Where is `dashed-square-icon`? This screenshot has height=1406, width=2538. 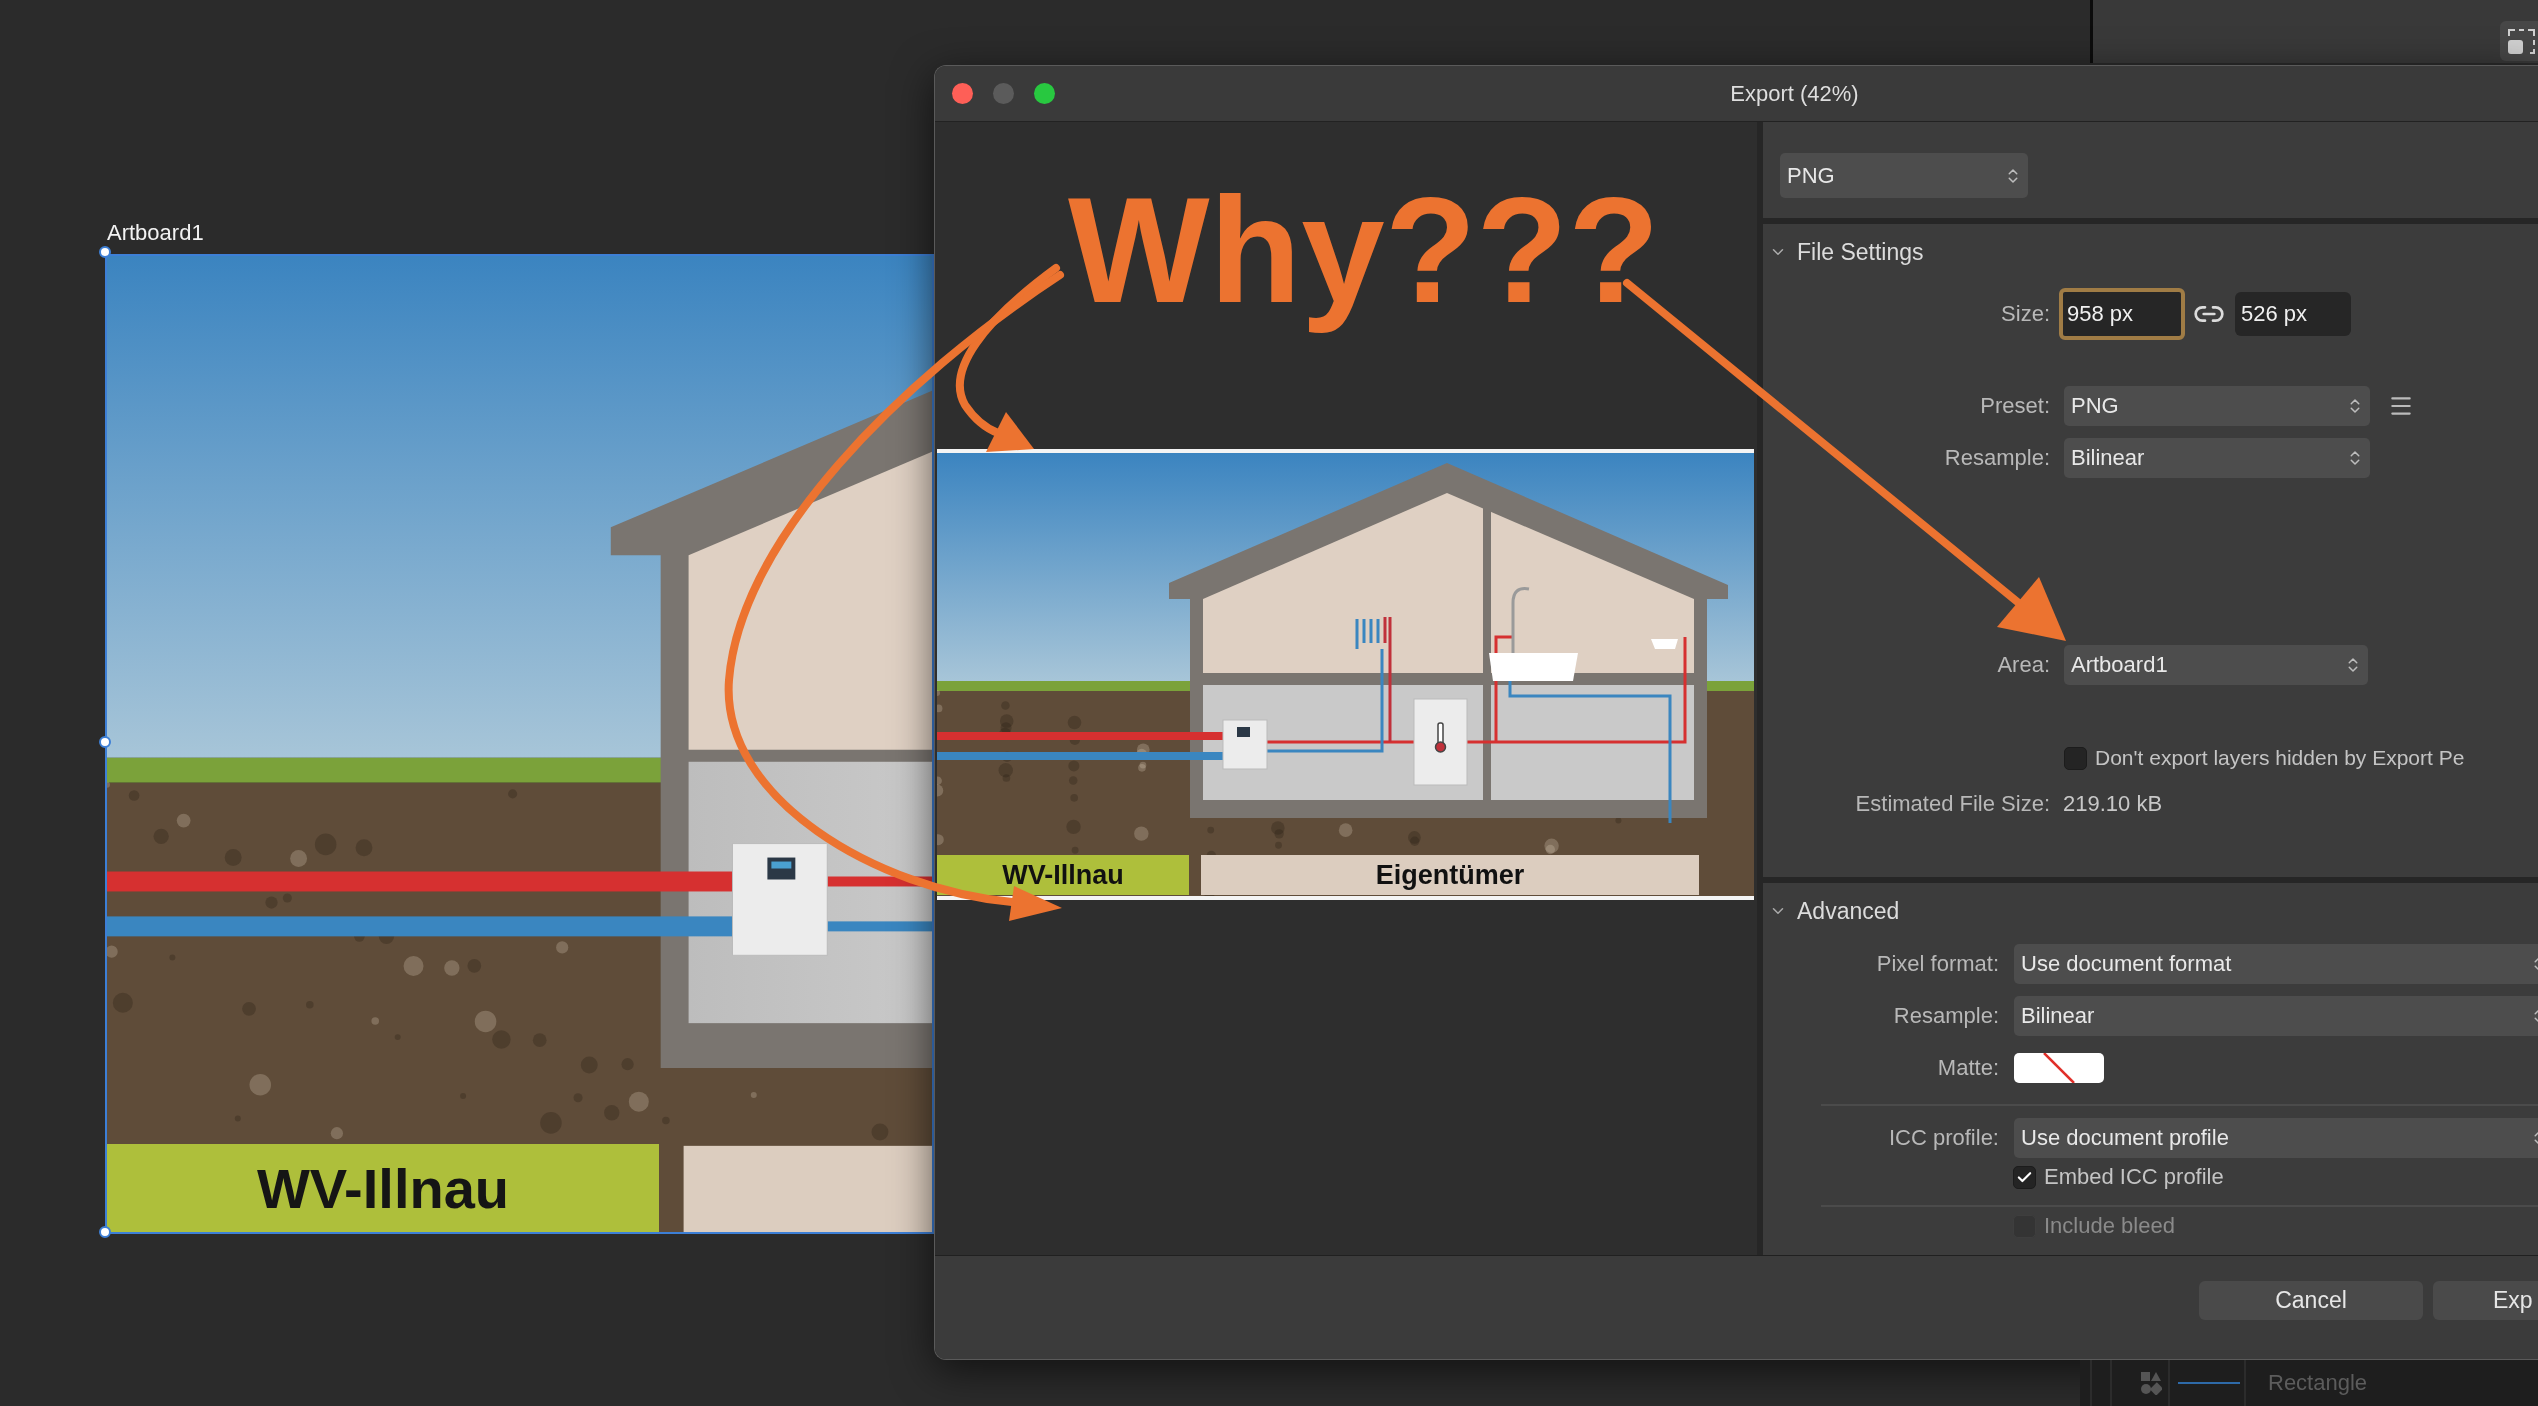 dashed-square-icon is located at coordinates (2520, 41).